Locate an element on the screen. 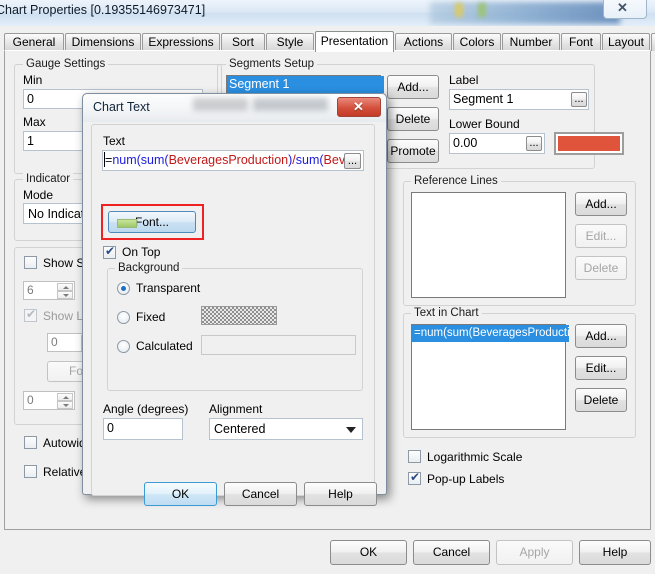 The width and height of the screenshot is (655, 574). background-calculated-input is located at coordinates (278, 345).